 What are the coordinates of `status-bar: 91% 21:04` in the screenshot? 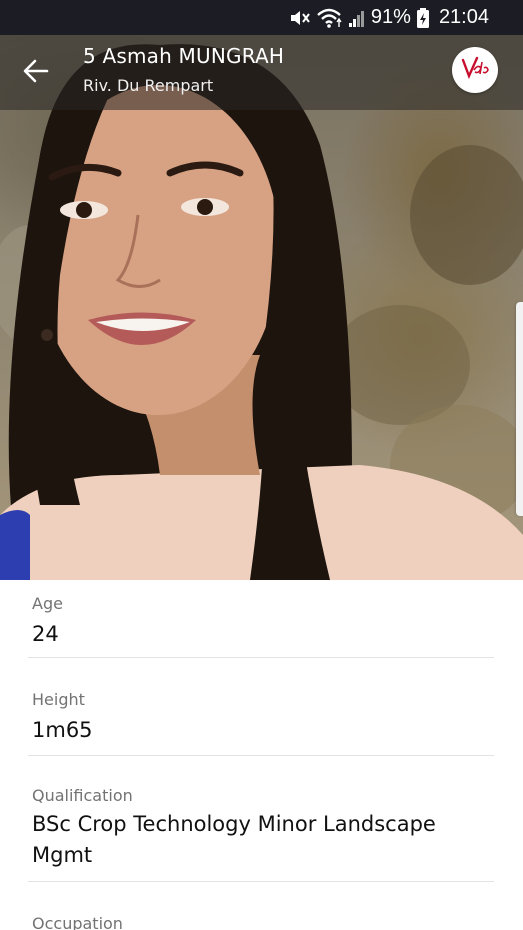 It's located at (261, 17).